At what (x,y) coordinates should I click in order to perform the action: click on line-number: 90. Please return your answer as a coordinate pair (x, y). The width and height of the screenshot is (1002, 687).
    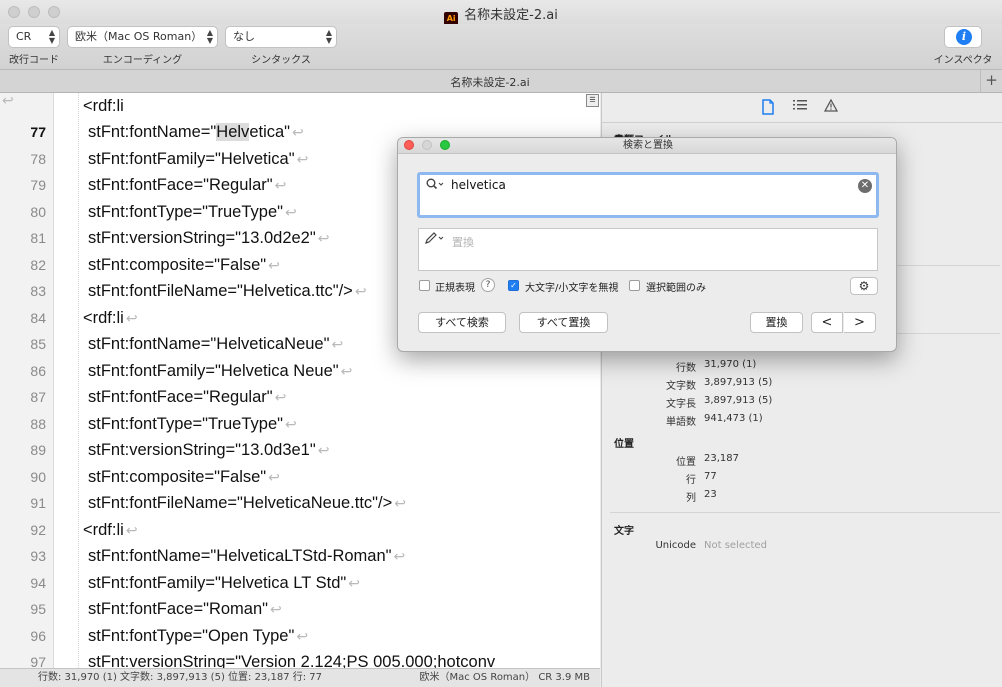
    Looking at the image, I should click on (38, 476).